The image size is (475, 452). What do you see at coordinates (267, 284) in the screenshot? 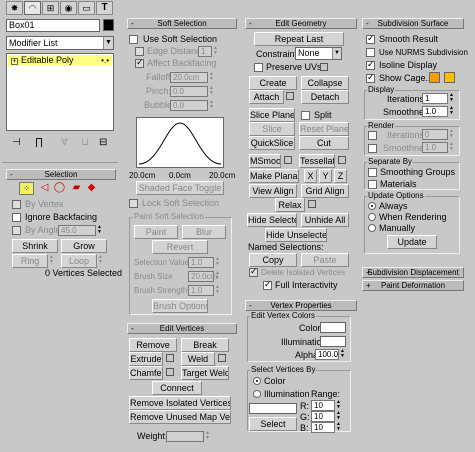
I see `full-interactivity-checkbox` at bounding box center [267, 284].